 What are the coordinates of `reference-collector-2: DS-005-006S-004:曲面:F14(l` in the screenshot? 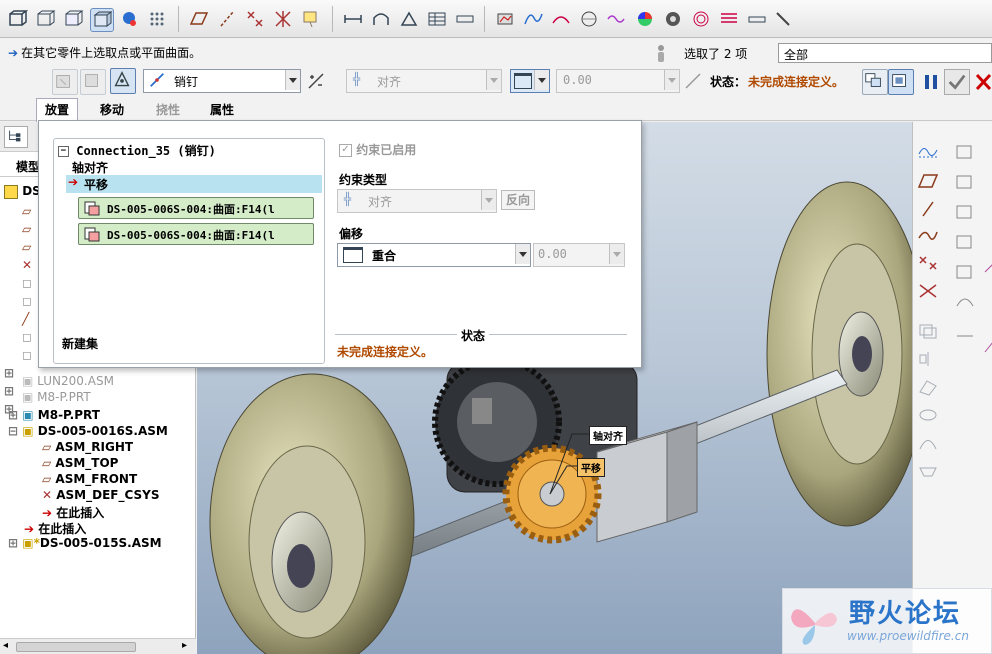 It's located at (196, 234).